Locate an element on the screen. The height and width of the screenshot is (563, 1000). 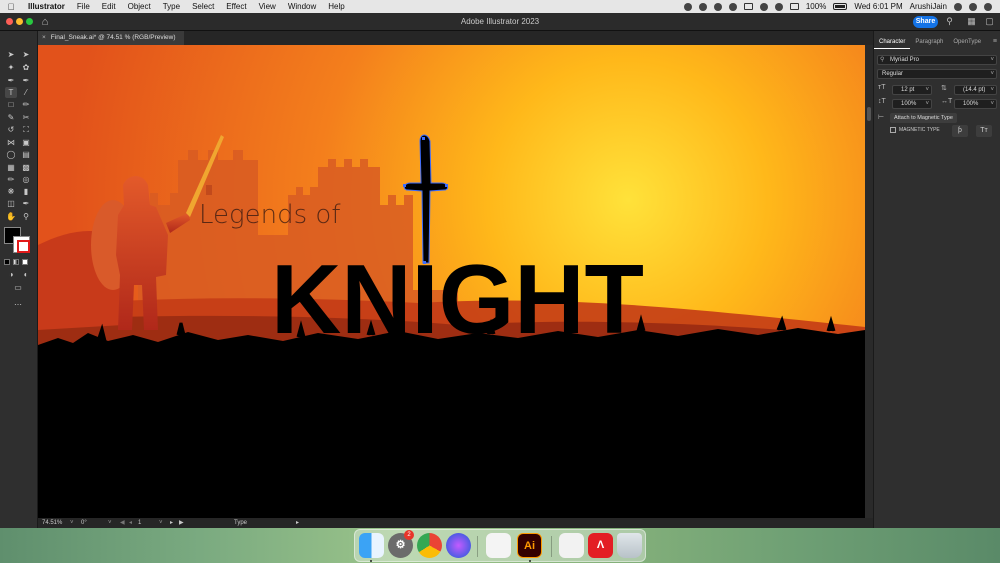
font-style-field: Regular ˅ is located at coordinates (937, 74).